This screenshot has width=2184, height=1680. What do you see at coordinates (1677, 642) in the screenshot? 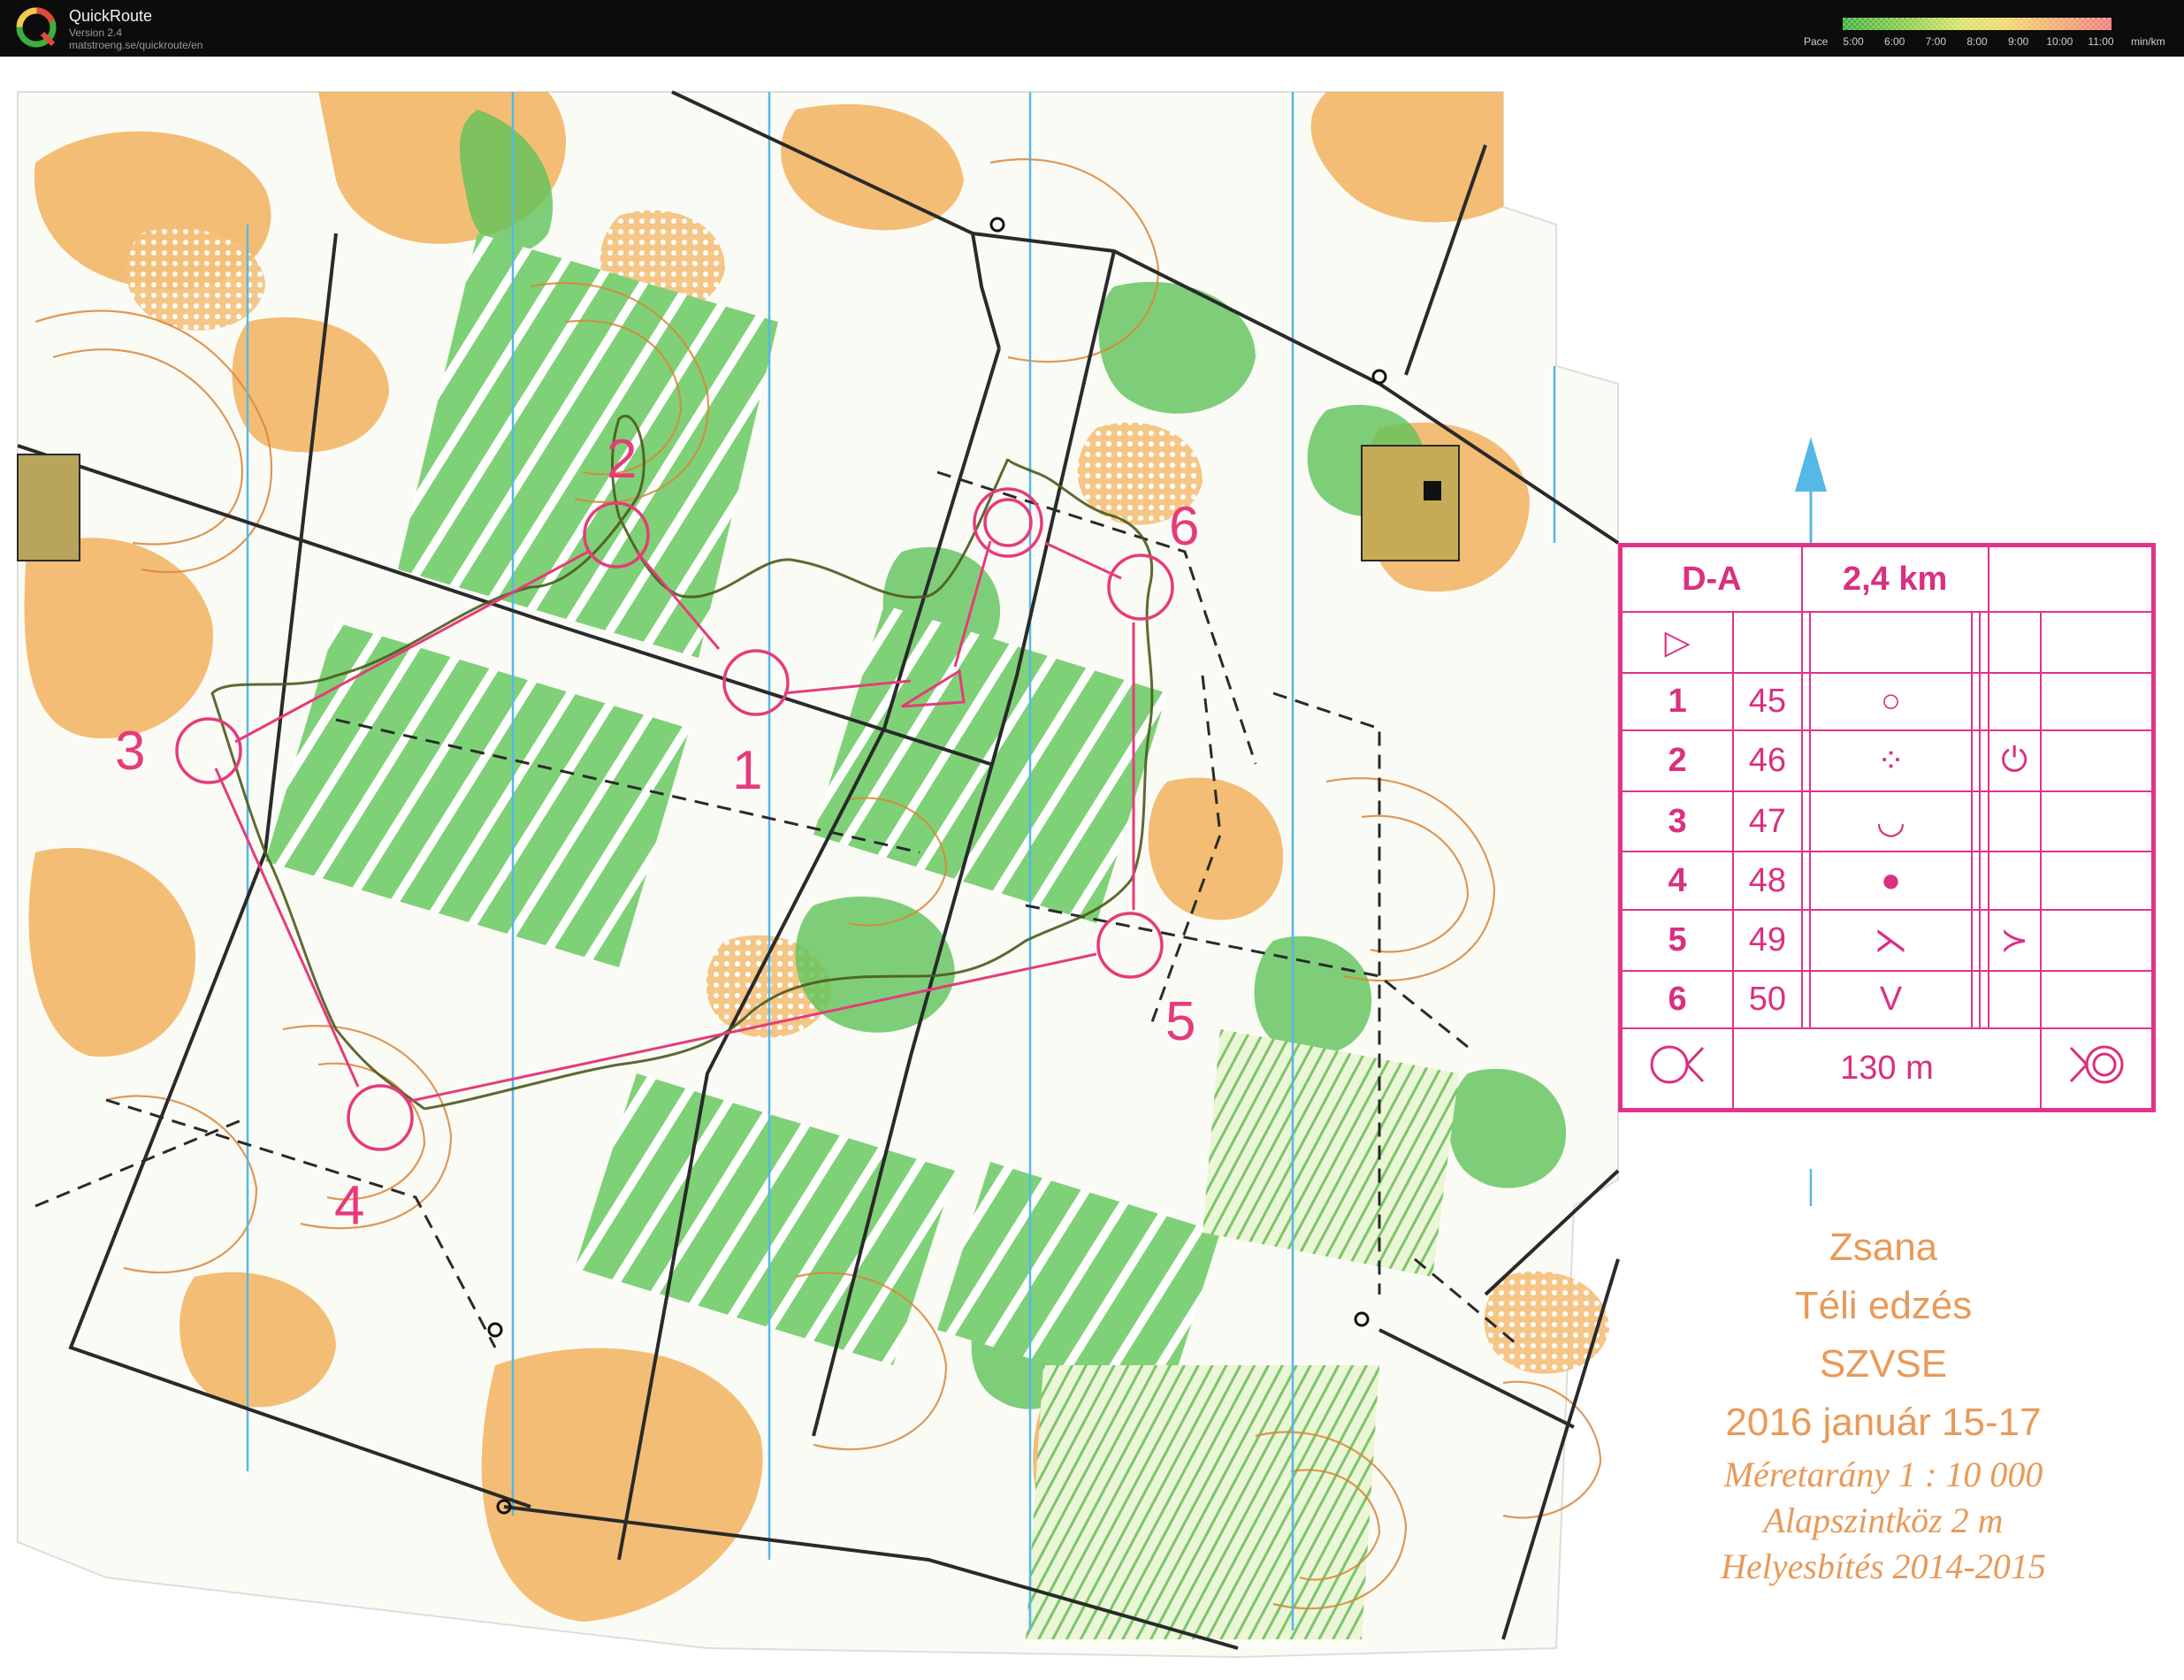
I see `start-triangle-icon: ▷` at bounding box center [1677, 642].